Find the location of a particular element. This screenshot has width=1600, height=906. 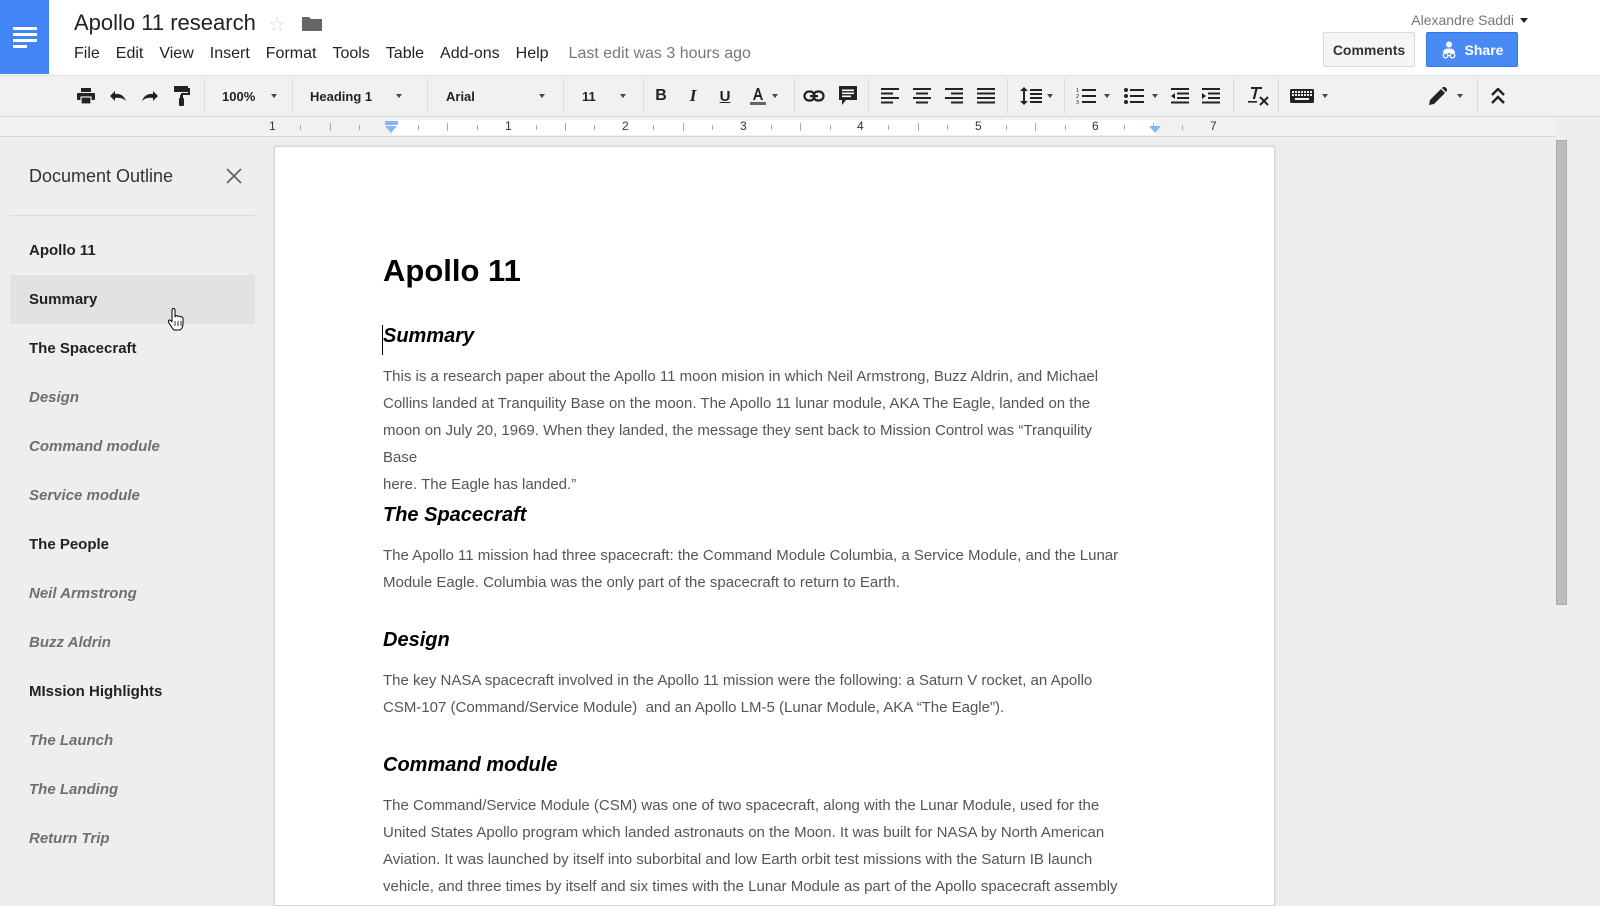

scrollbar-thumb is located at coordinates (1561, 372).